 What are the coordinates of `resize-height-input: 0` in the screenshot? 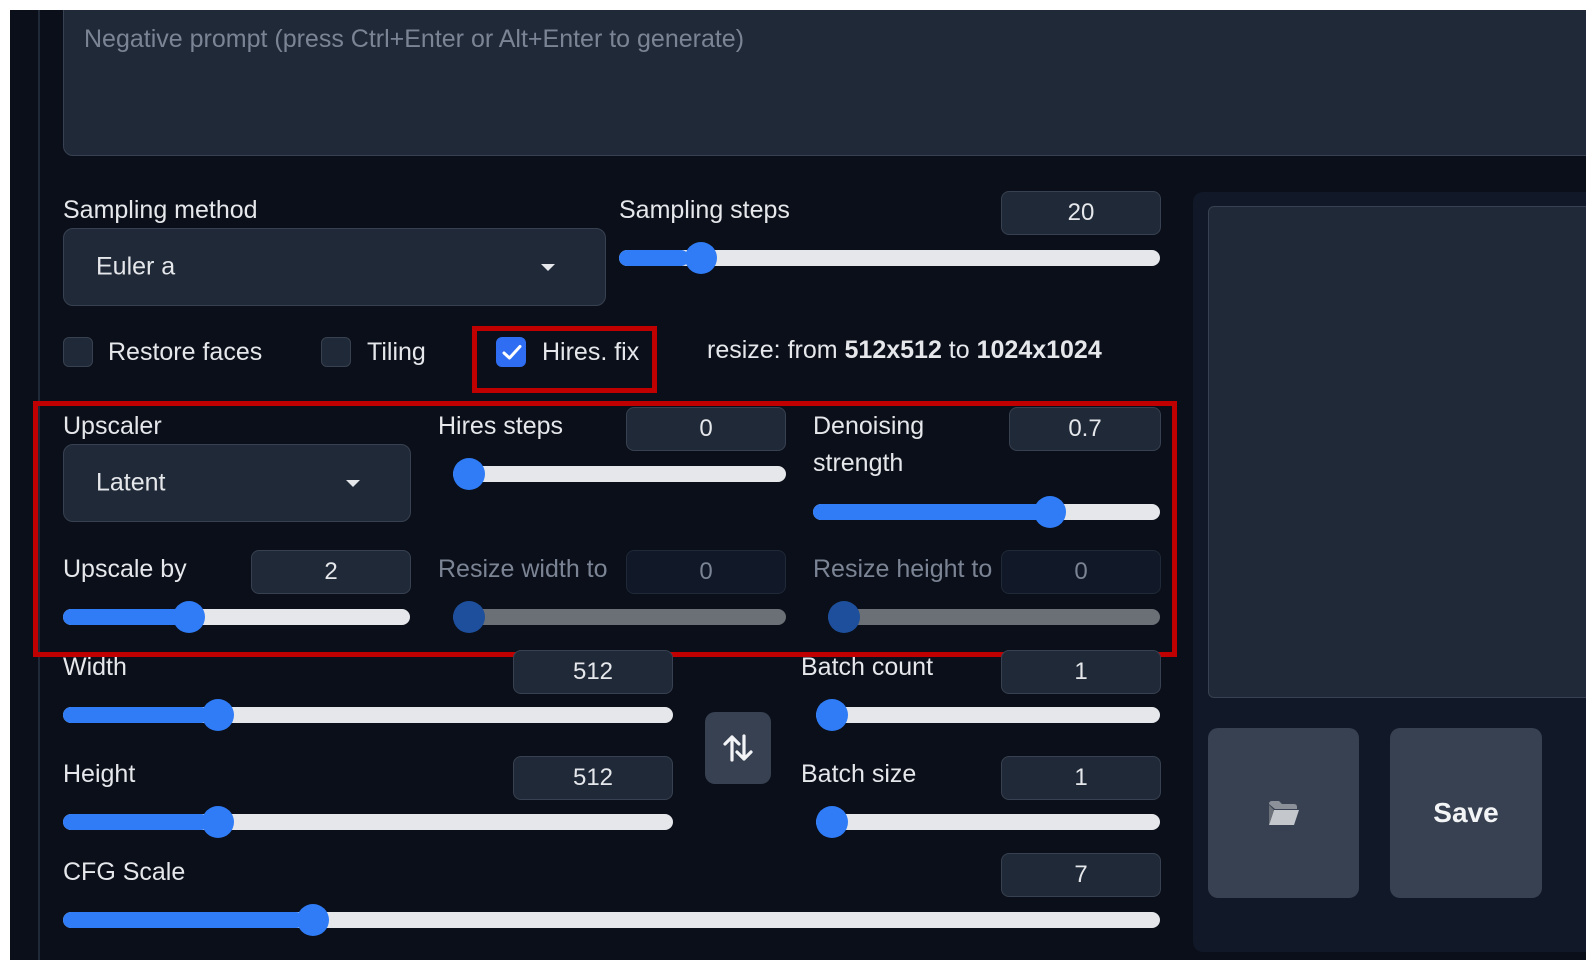 It's located at (1081, 572).